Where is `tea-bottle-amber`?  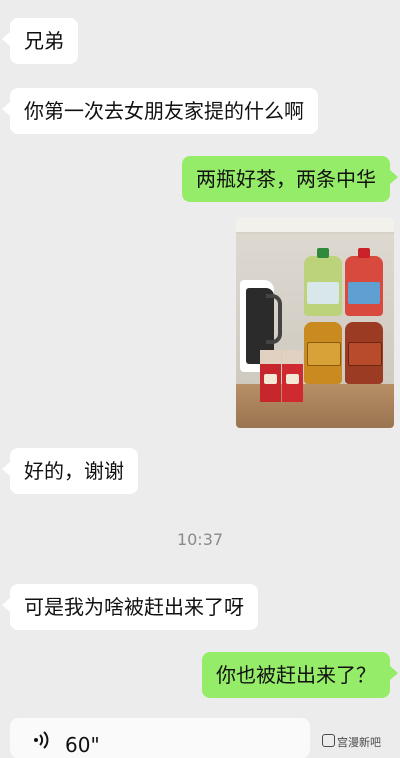 tea-bottle-amber is located at coordinates (323, 353).